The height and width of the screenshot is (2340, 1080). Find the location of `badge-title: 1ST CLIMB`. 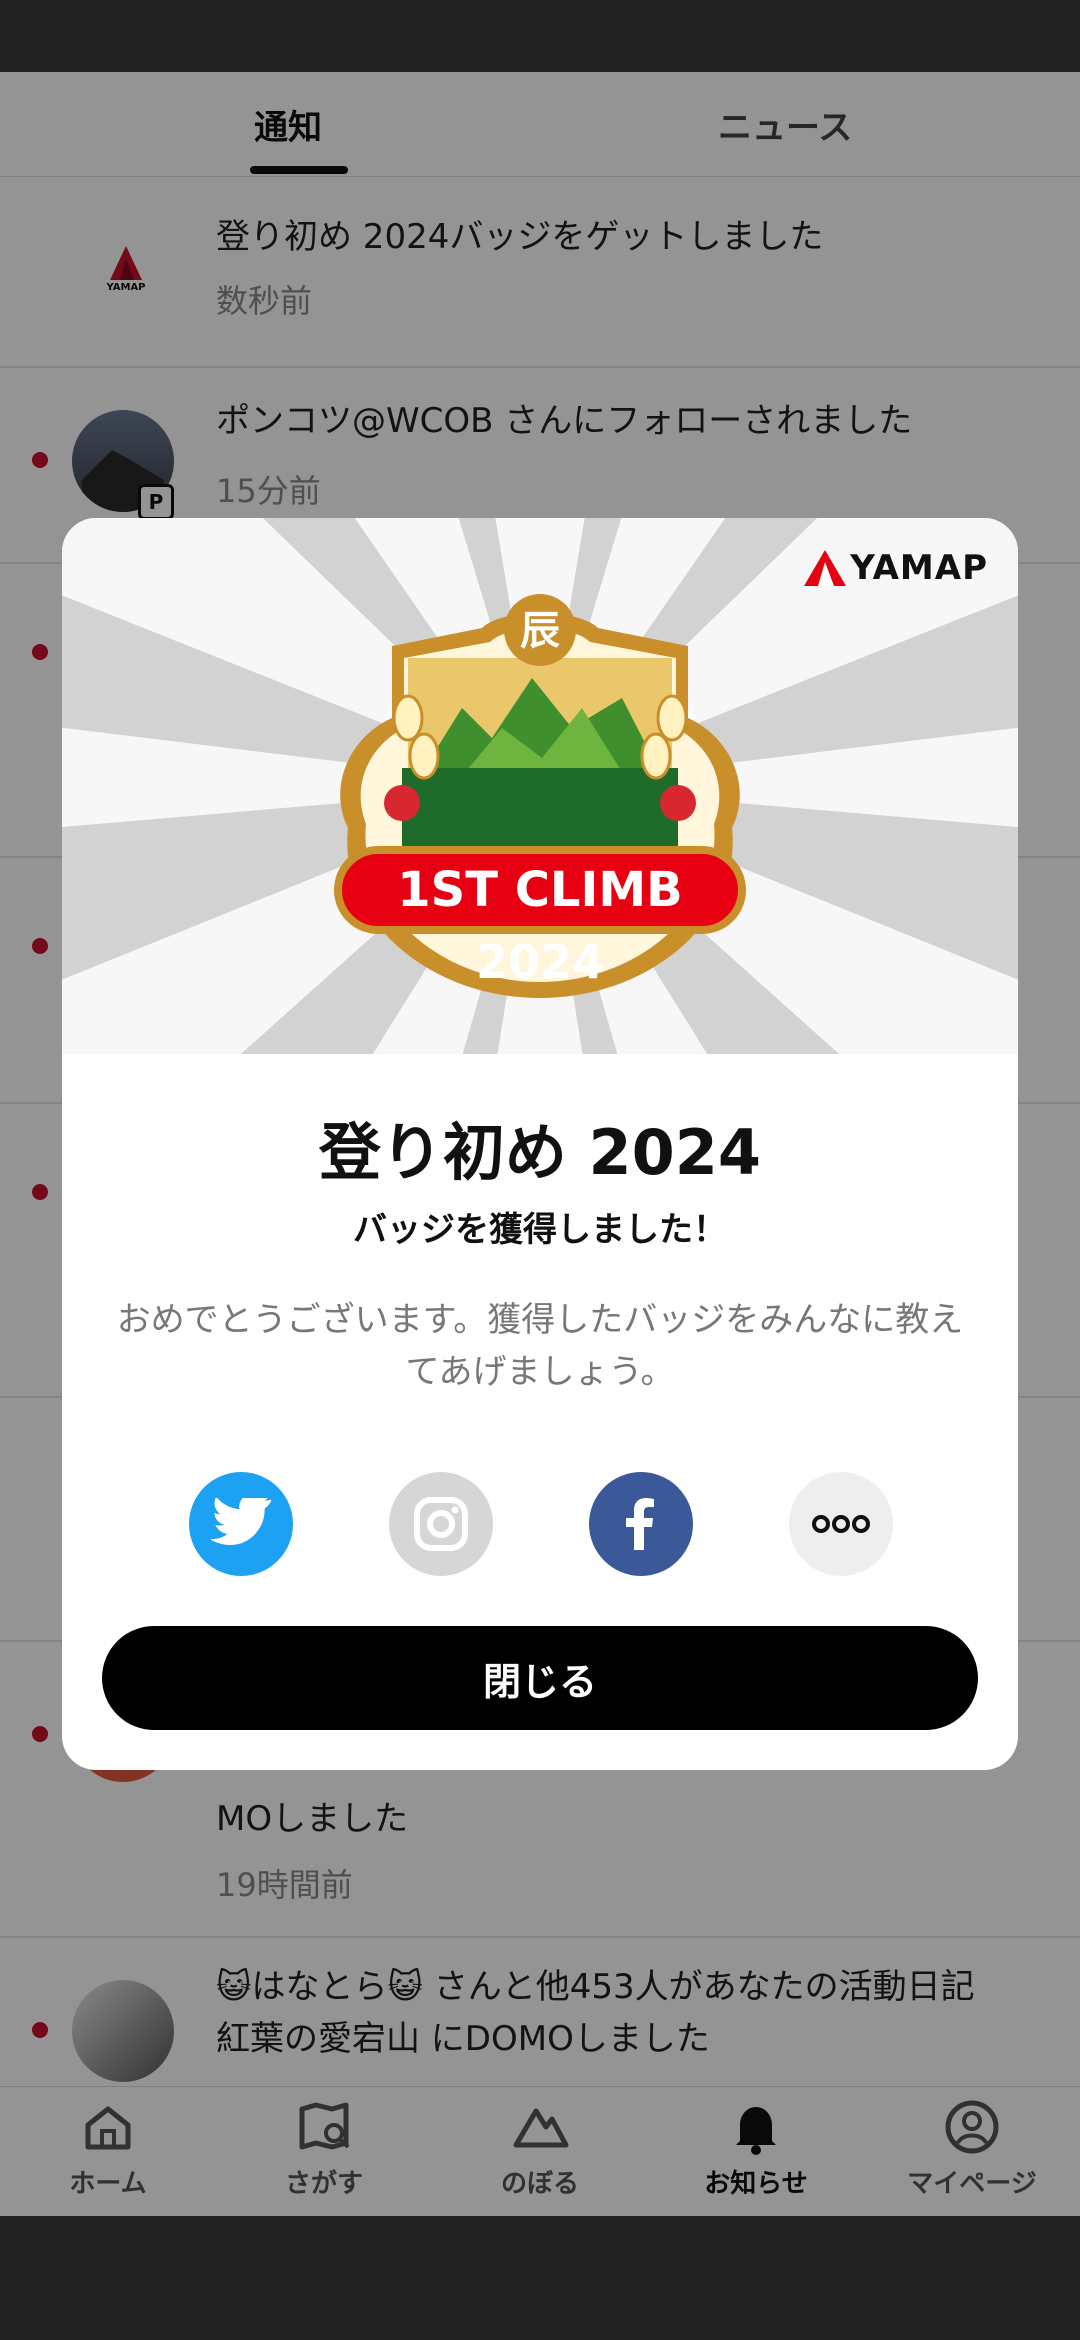

badge-title: 1ST CLIMB is located at coordinates (539, 890).